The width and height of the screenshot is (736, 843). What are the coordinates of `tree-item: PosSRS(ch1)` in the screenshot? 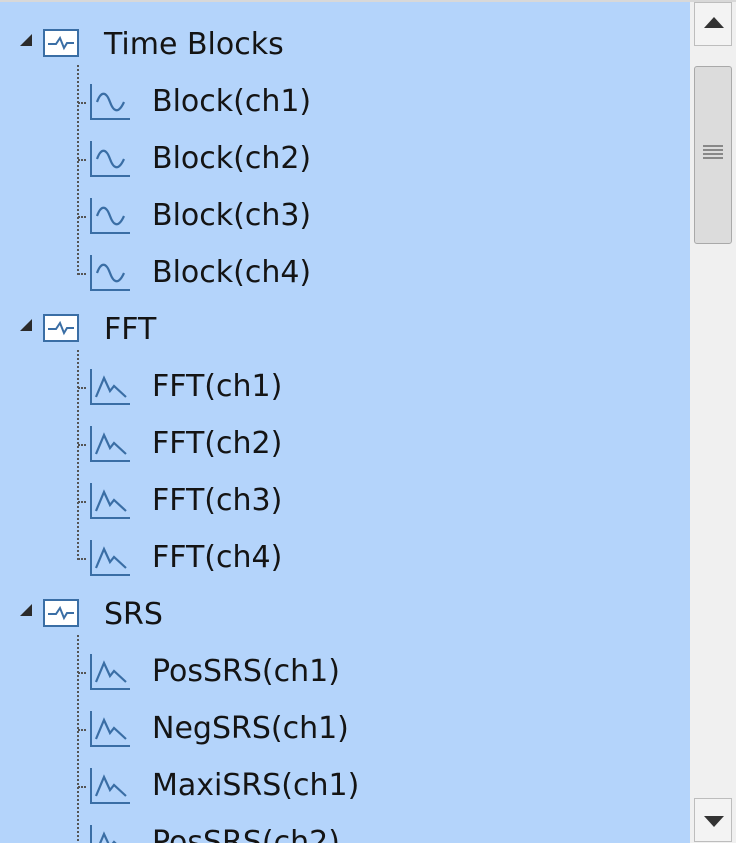 It's located at (345, 672).